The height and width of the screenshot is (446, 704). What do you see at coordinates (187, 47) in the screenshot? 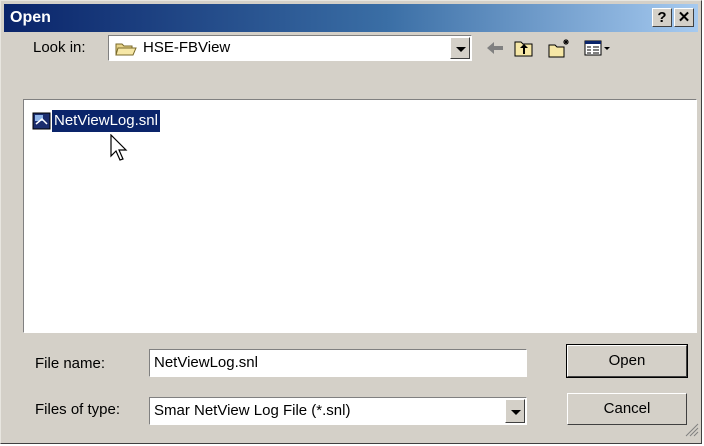
I see `look-in-value: HSE-FBView` at bounding box center [187, 47].